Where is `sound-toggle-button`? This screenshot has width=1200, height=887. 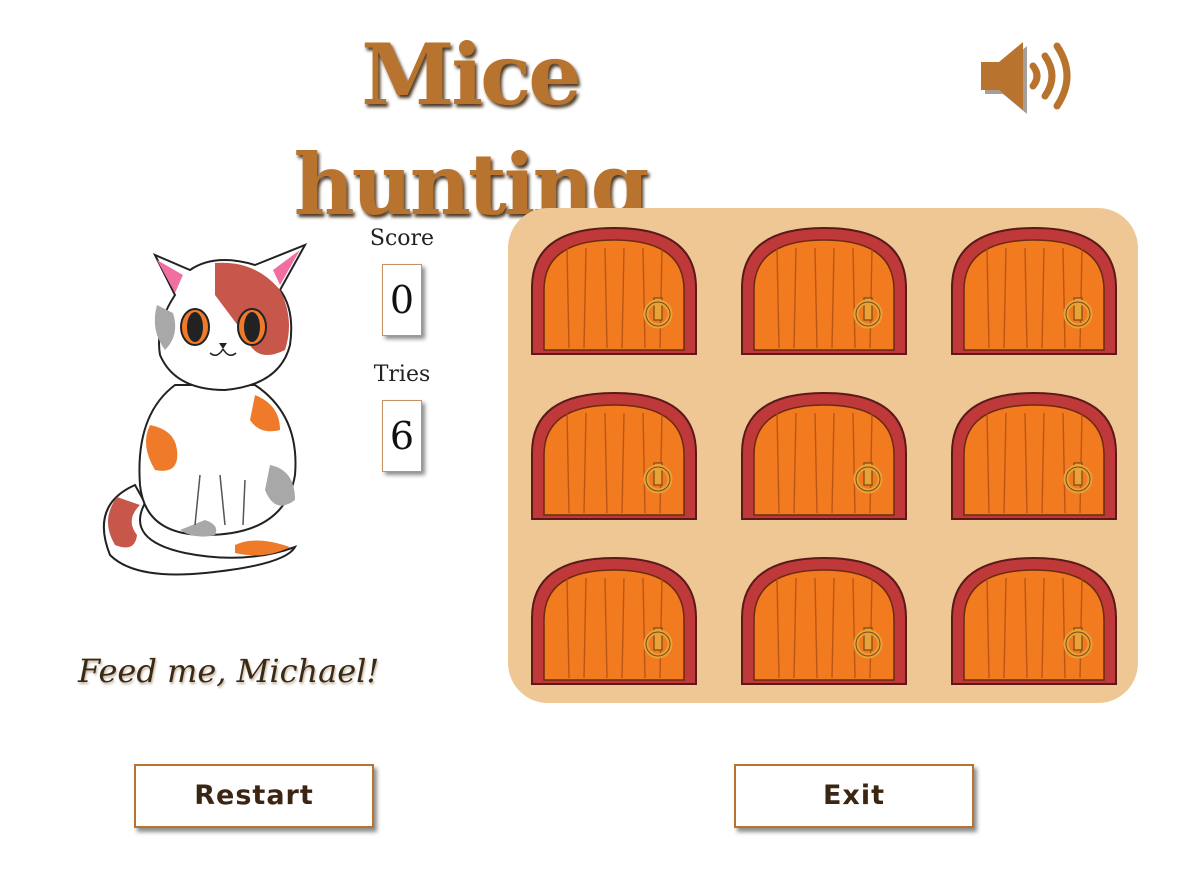
sound-toggle-button is located at coordinates (1030, 78).